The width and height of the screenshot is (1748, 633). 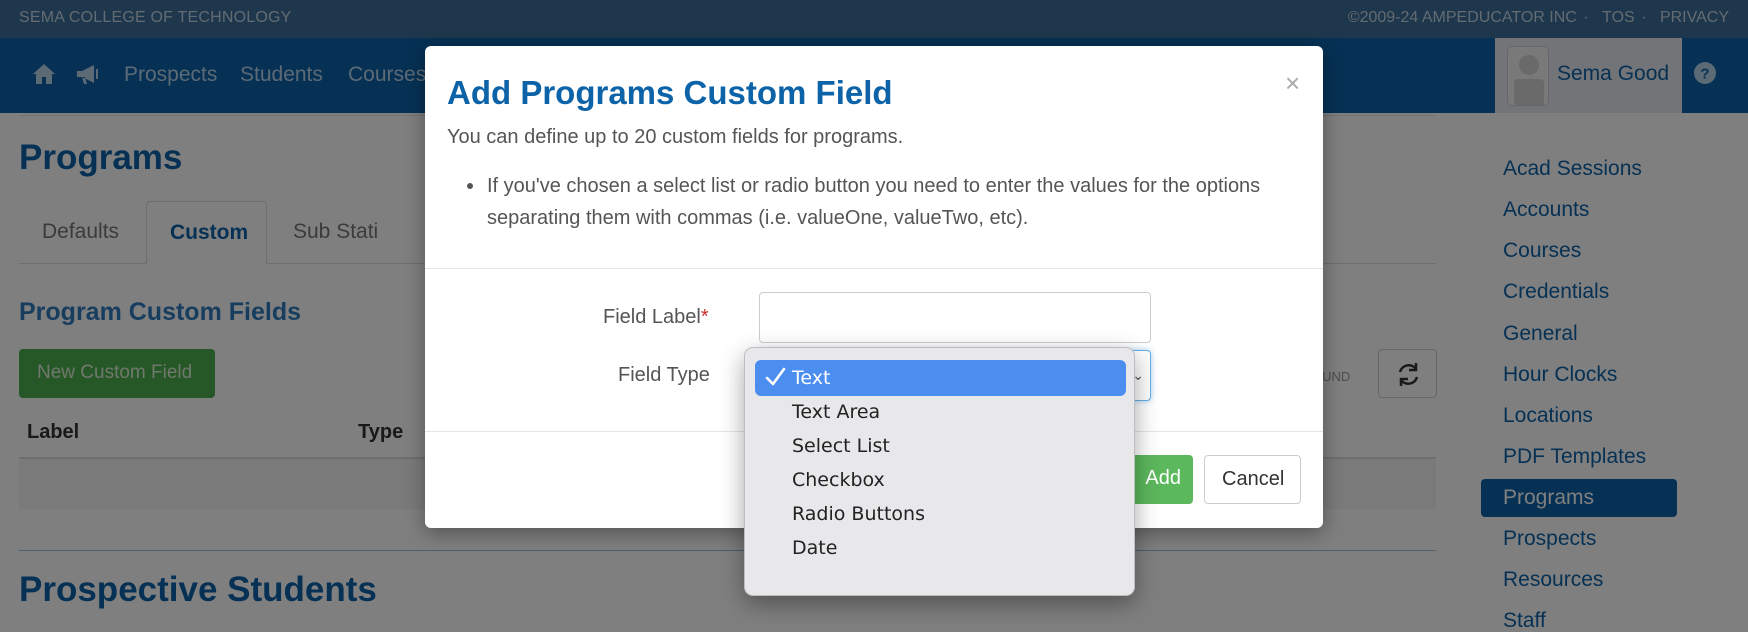 What do you see at coordinates (652, 317) in the screenshot?
I see `field-label-text: Field Label` at bounding box center [652, 317].